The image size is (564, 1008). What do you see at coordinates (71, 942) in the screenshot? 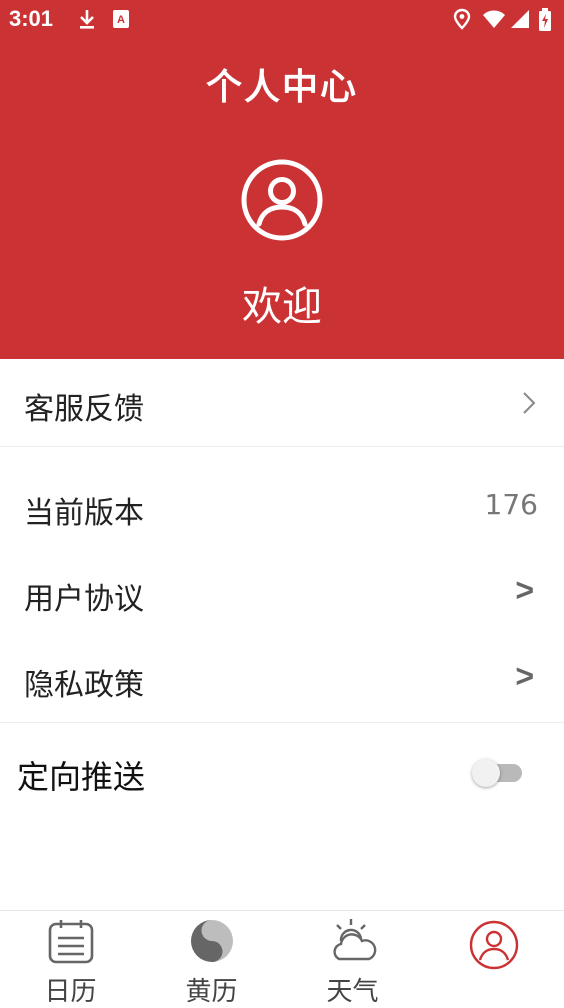
I see `calendar-icon` at bounding box center [71, 942].